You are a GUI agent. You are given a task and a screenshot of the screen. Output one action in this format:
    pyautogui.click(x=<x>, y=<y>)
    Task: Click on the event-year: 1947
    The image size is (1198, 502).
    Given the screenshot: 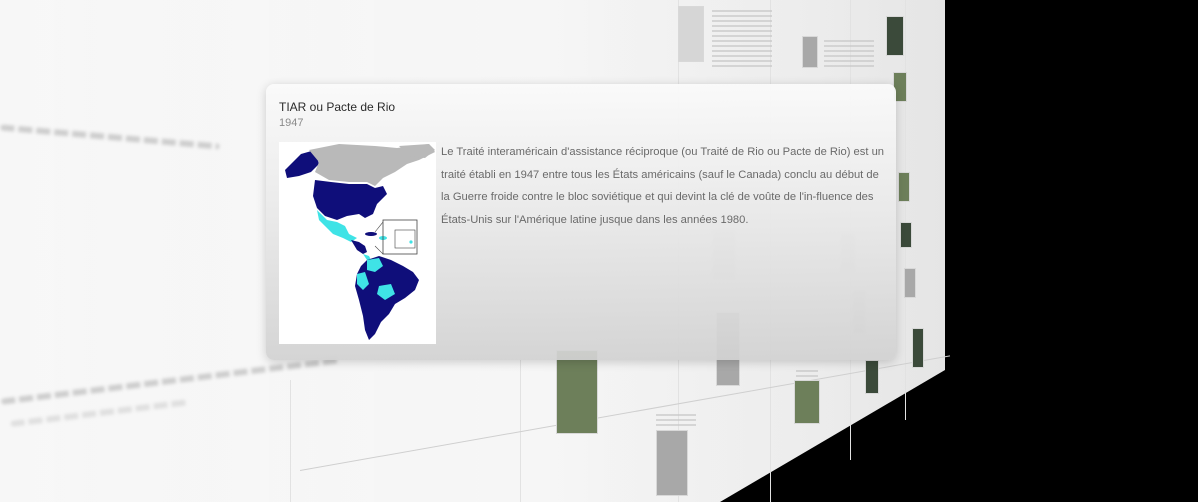 What is the action you would take?
    pyautogui.click(x=291, y=123)
    